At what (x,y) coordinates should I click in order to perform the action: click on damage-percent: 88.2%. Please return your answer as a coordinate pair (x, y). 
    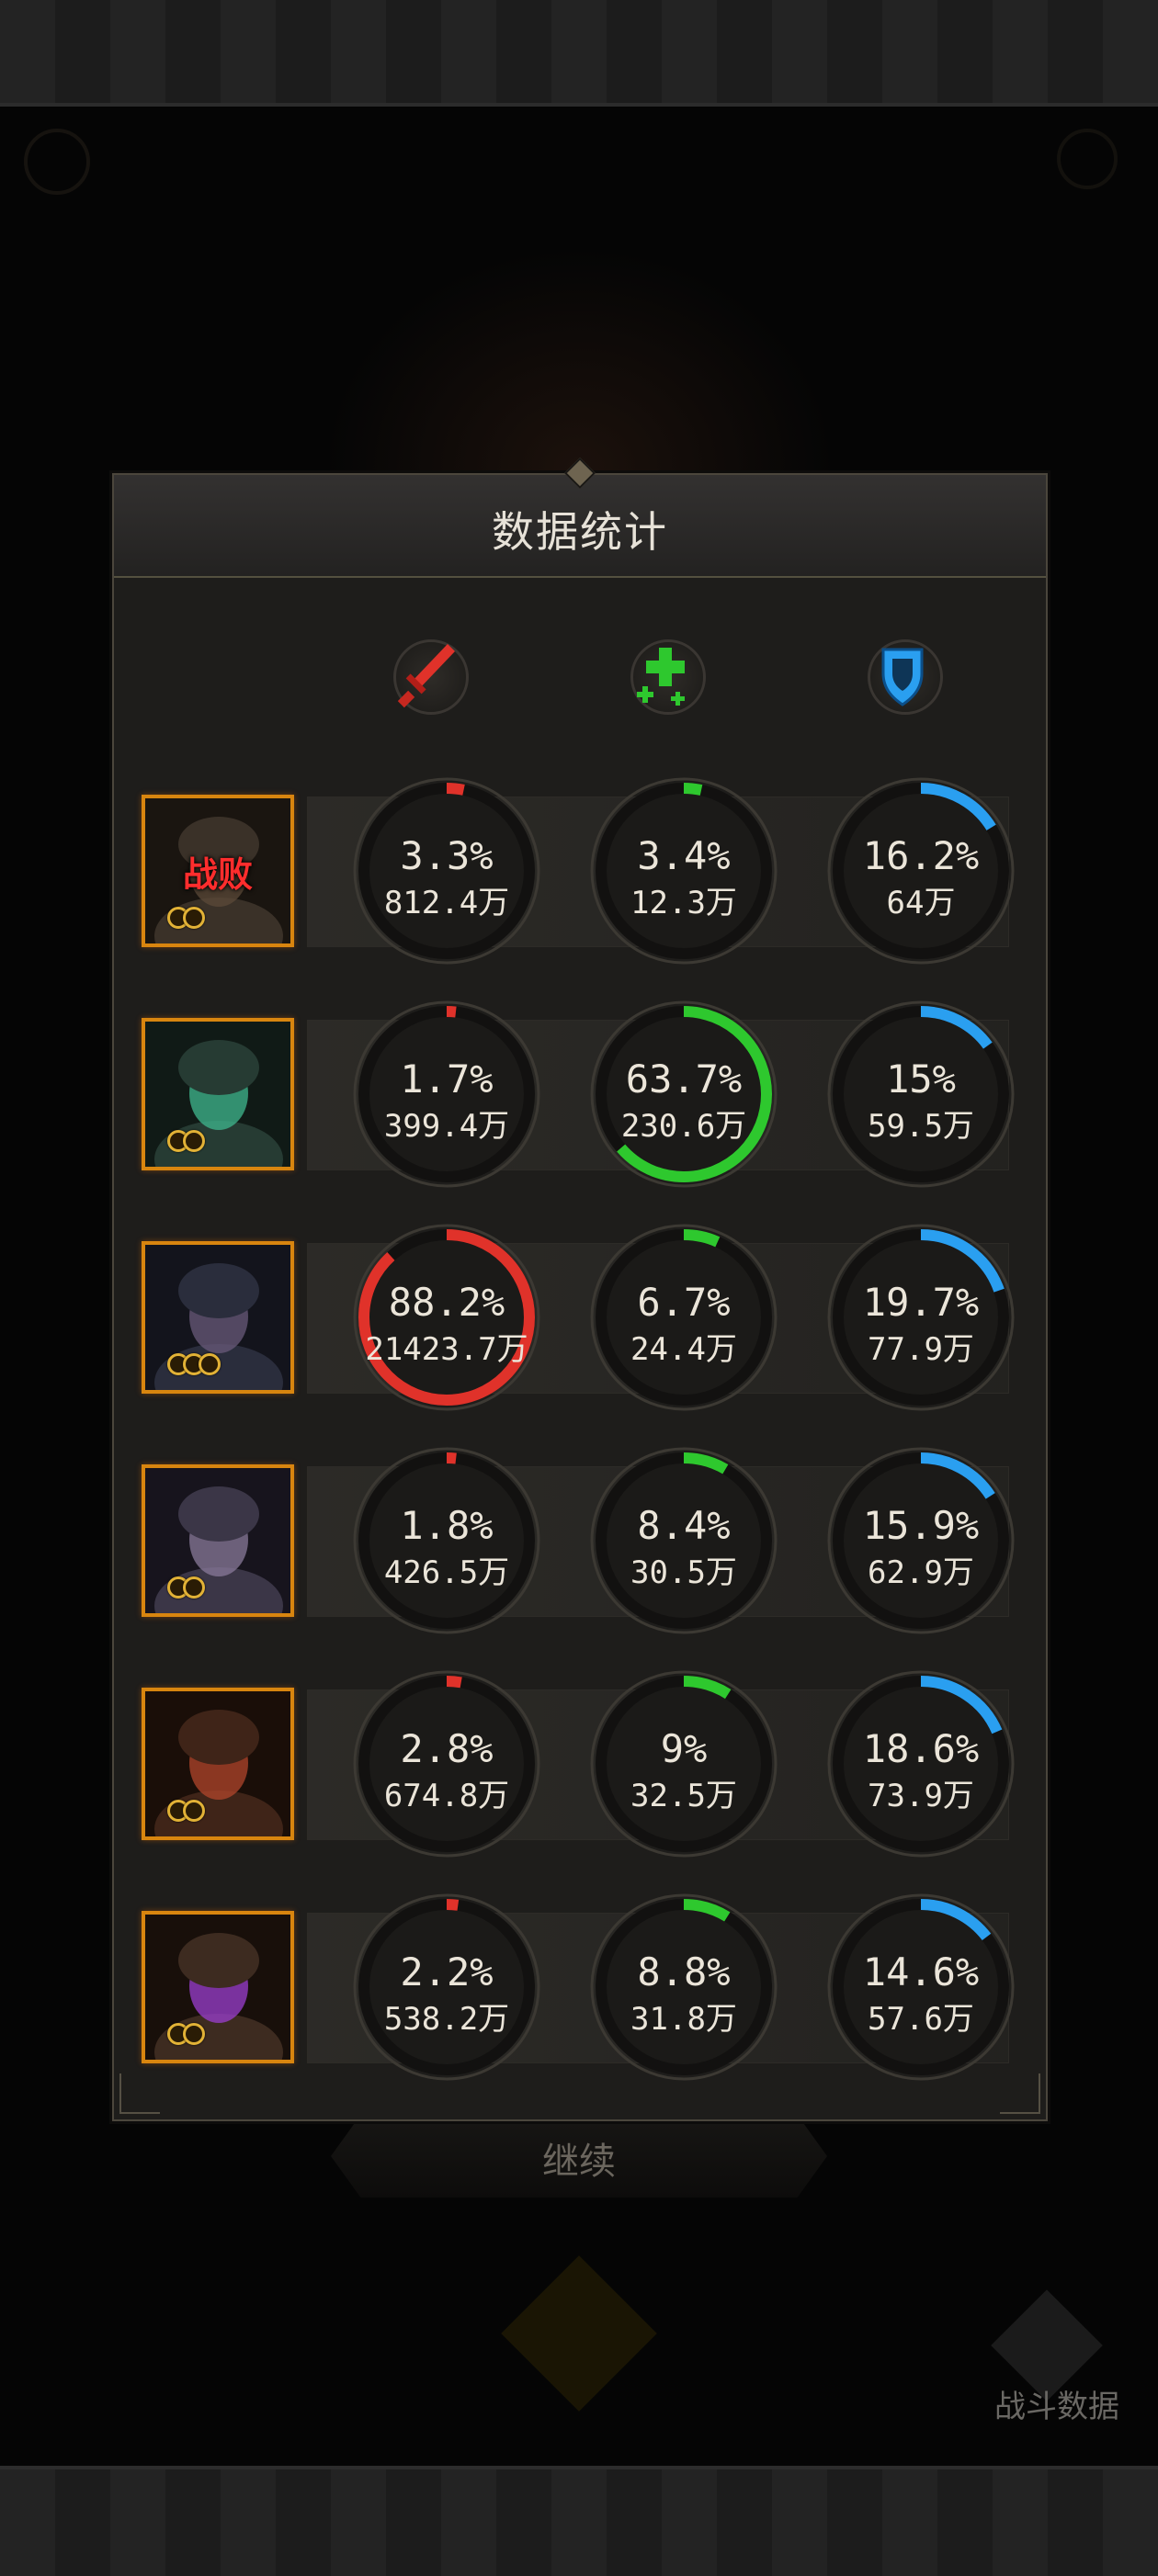
    Looking at the image, I should click on (447, 1302).